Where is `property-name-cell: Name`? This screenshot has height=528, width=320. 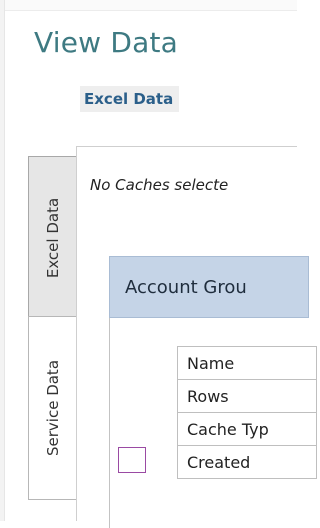 property-name-cell: Name is located at coordinates (247, 363).